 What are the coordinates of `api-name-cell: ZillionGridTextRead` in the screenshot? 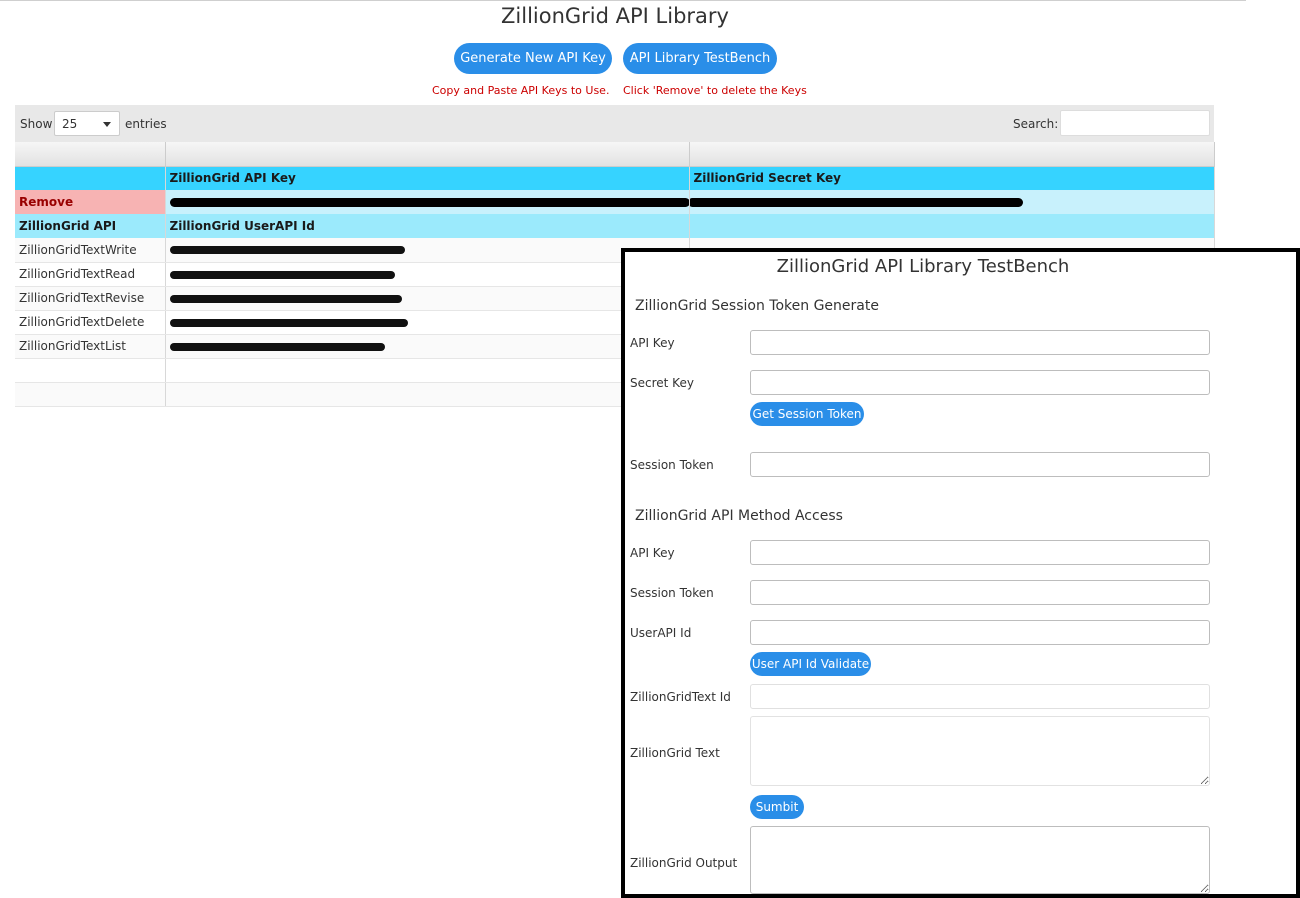 It's located at (90, 274).